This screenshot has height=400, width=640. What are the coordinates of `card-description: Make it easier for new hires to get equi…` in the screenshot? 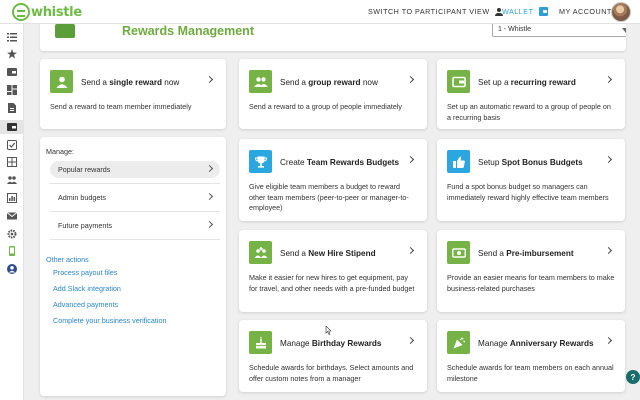 It's located at (332, 283).